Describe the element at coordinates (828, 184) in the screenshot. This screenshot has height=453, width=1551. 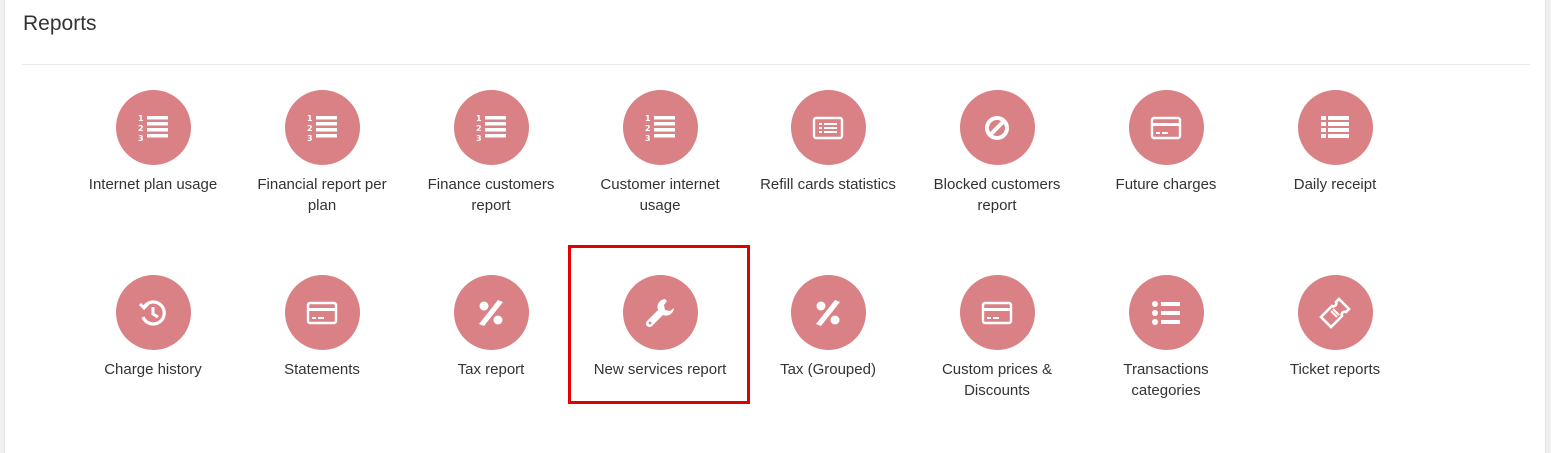
I see `report-label: Refill cards statistics` at that location.